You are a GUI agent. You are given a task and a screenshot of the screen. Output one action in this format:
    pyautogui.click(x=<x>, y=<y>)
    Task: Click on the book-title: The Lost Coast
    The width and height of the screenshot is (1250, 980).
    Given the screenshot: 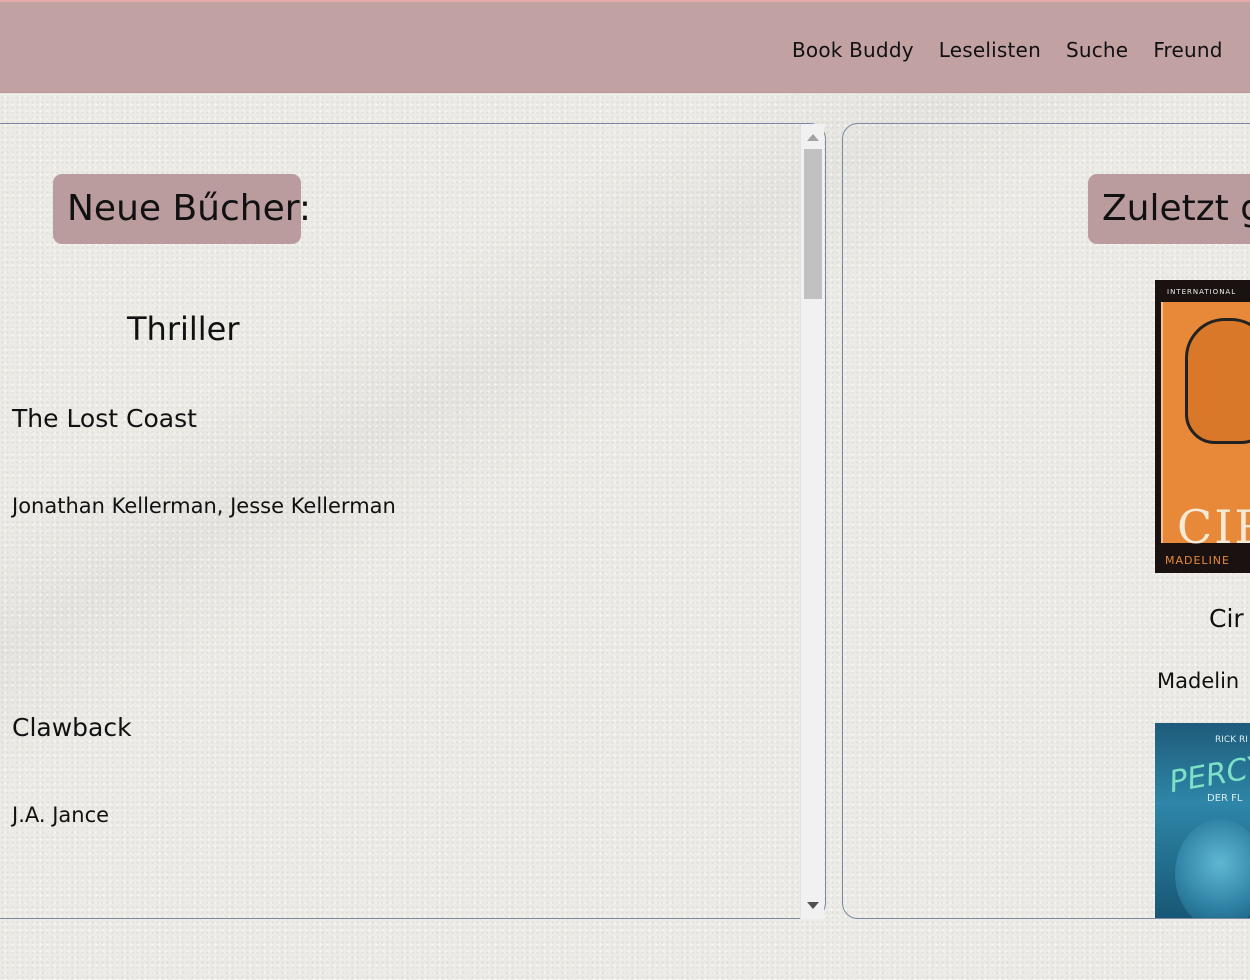 What is the action you would take?
    pyautogui.click(x=104, y=418)
    